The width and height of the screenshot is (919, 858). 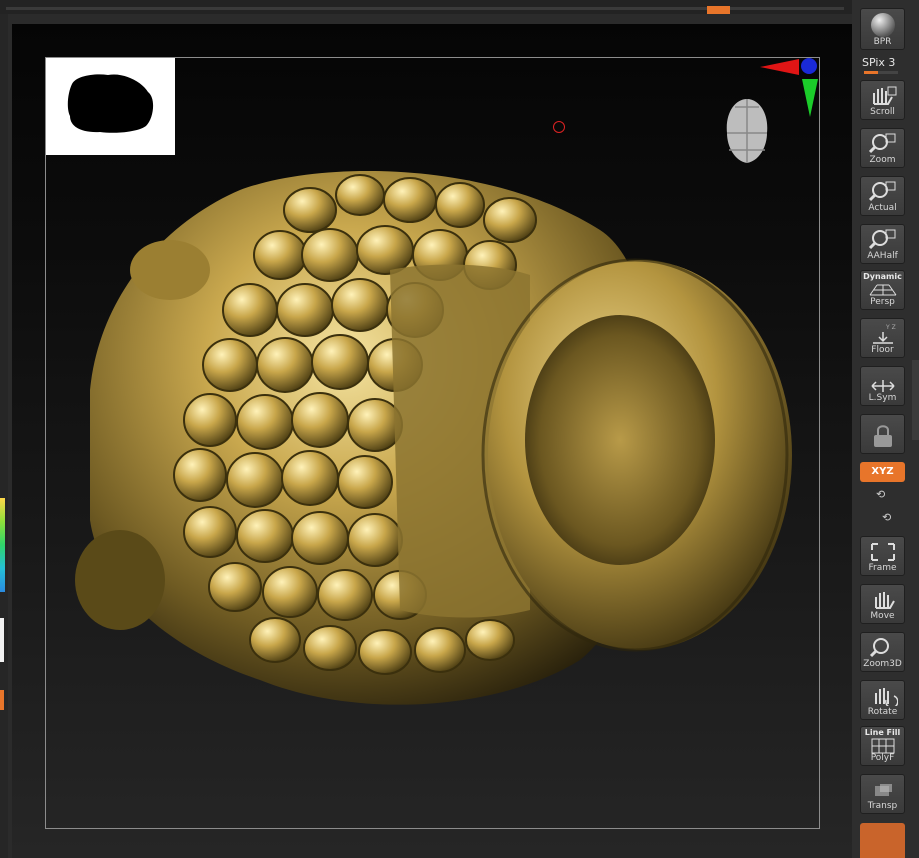 What do you see at coordinates (2, 545) in the screenshot?
I see `color-swatch-gradient` at bounding box center [2, 545].